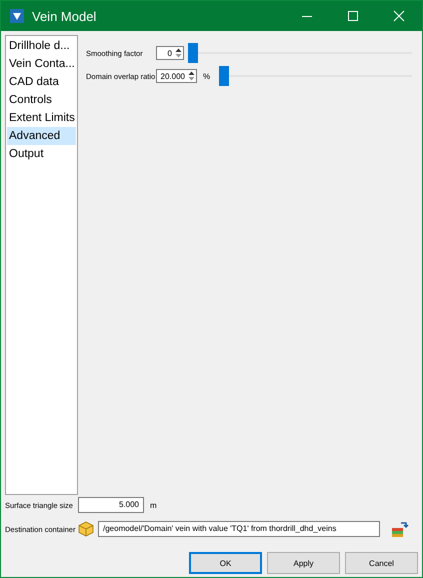 The height and width of the screenshot is (578, 423). I want to click on input-field: 5.000, so click(111, 505).